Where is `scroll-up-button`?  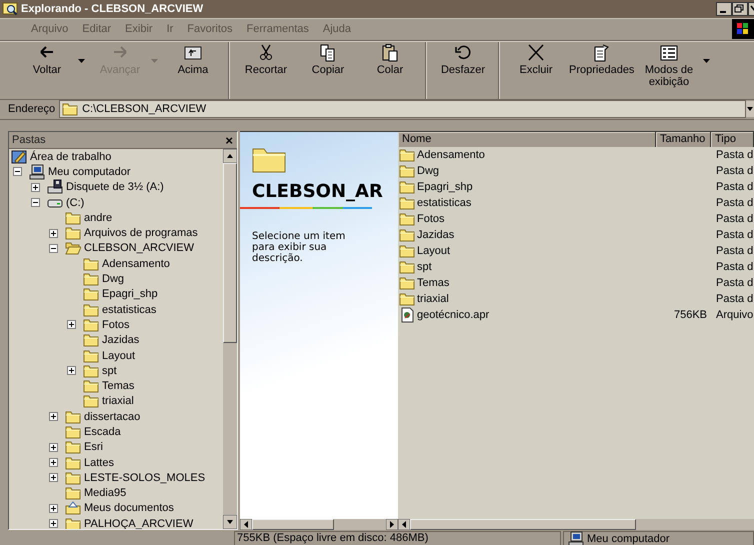
scroll-up-button is located at coordinates (230, 156).